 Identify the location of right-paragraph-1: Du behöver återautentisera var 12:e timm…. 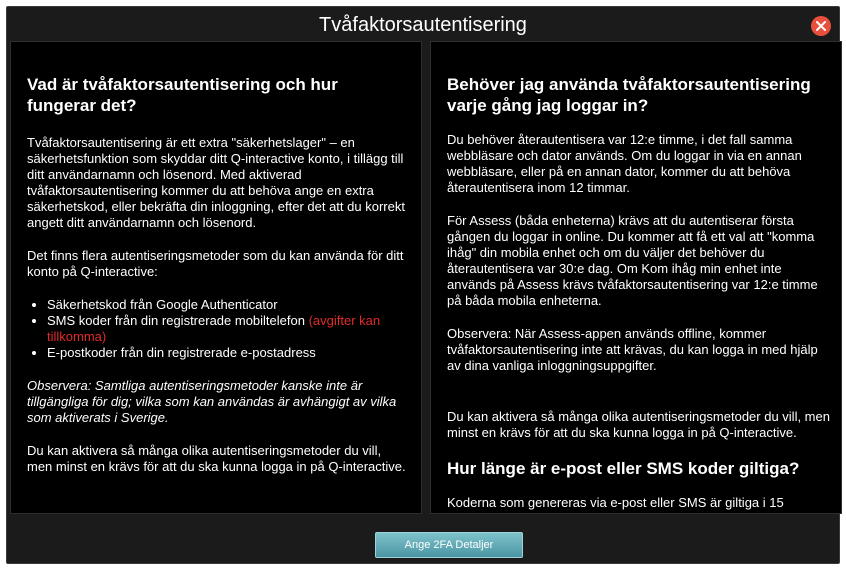
(624, 163).